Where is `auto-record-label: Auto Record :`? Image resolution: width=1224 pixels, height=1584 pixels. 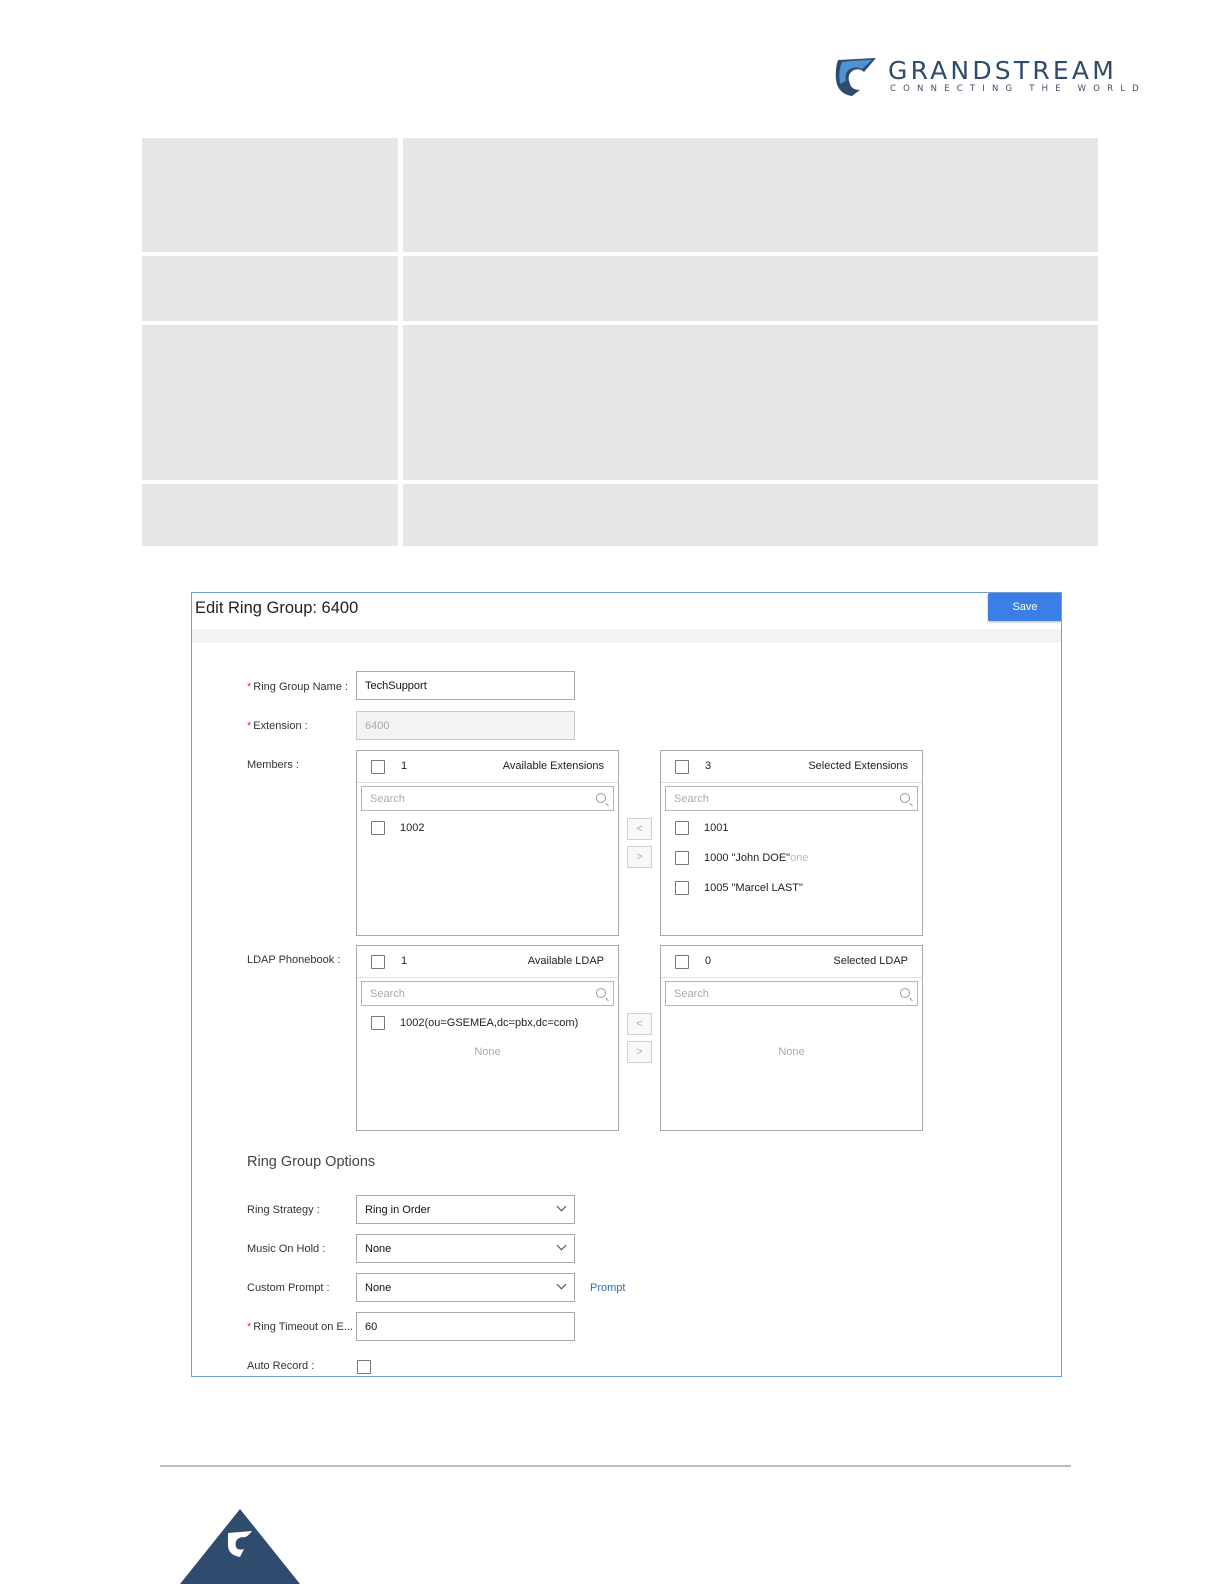 auto-record-label: Auto Record : is located at coordinates (281, 1366).